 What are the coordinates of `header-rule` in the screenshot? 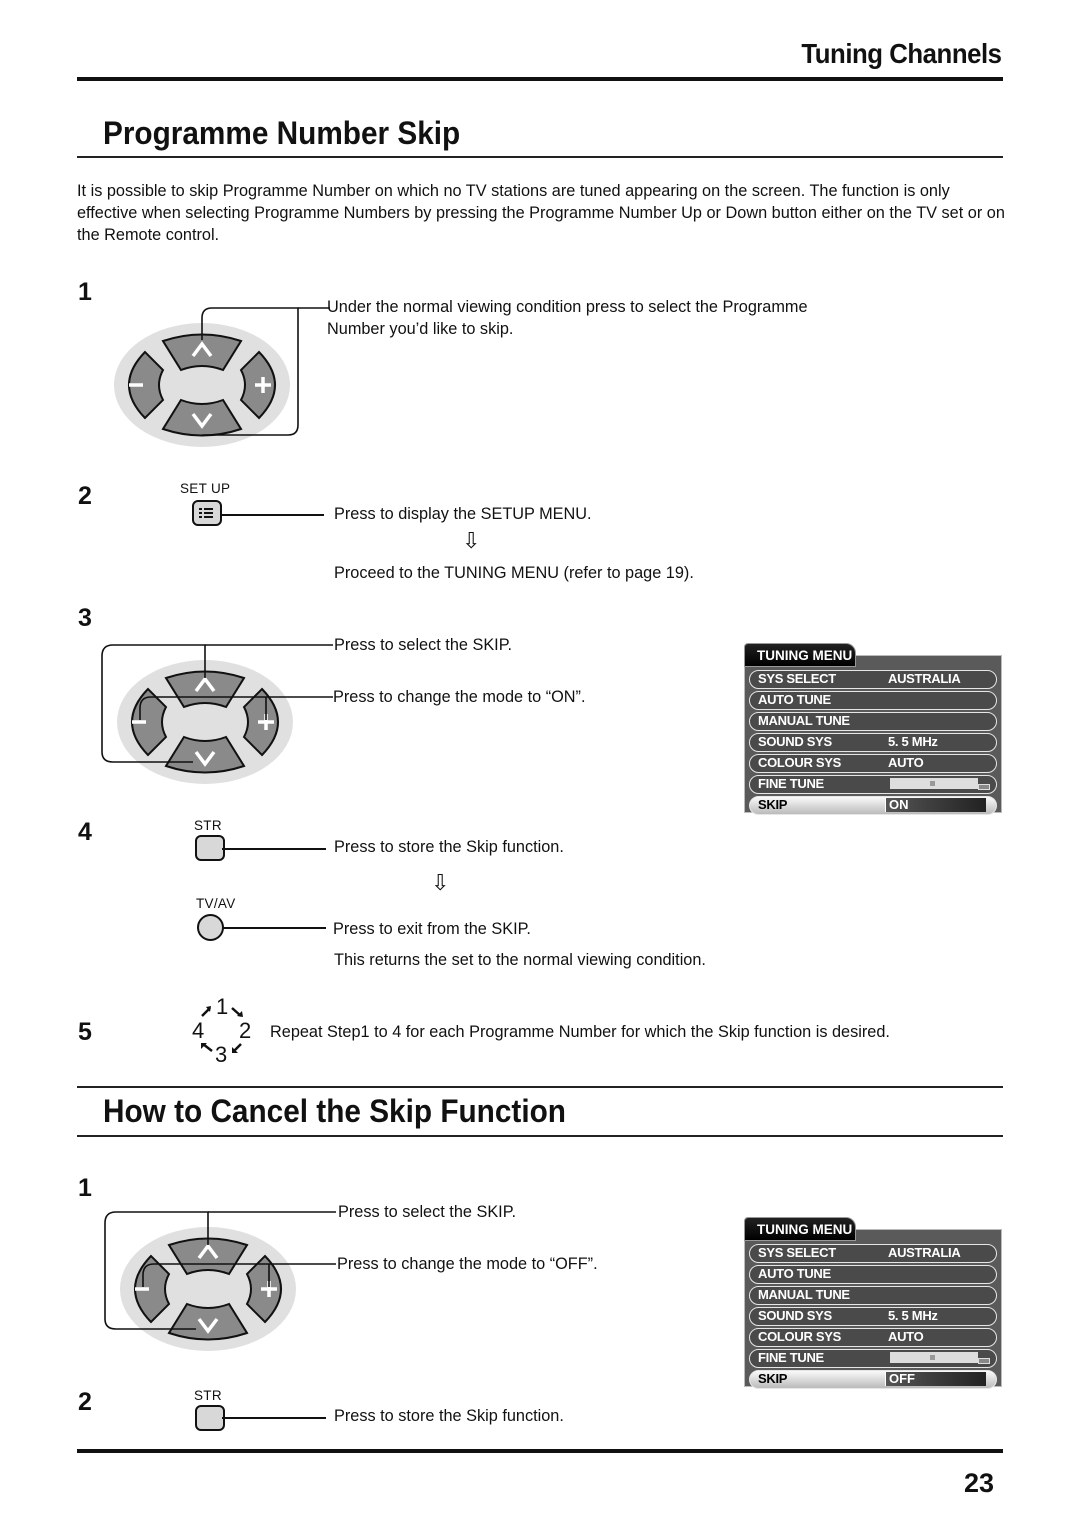 It's located at (540, 79).